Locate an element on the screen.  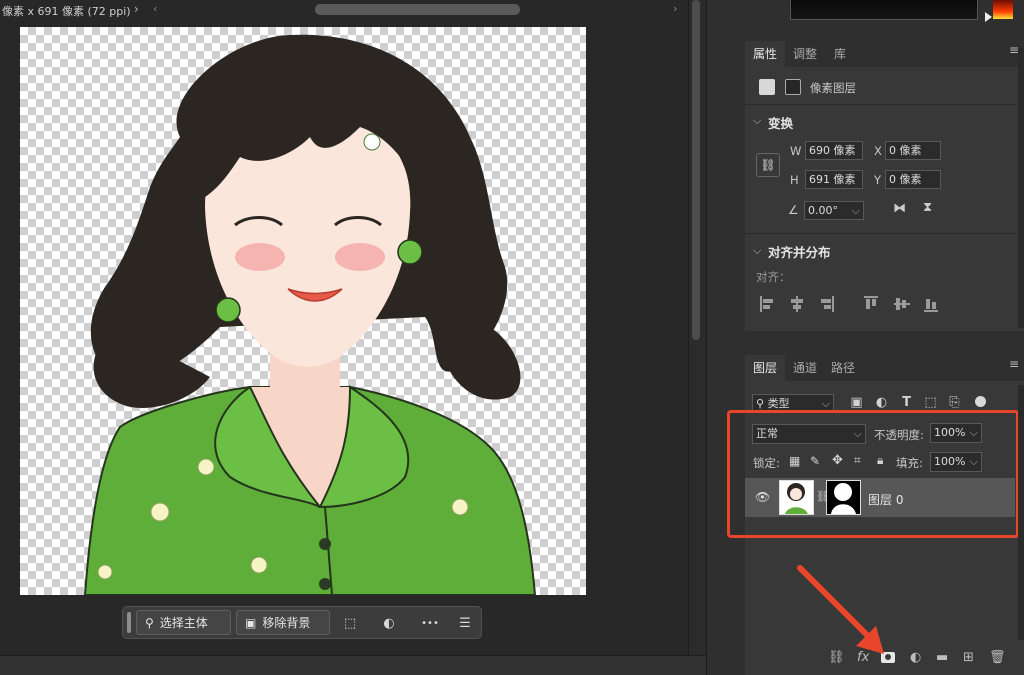
align-left-icon is located at coordinates (761, 304).